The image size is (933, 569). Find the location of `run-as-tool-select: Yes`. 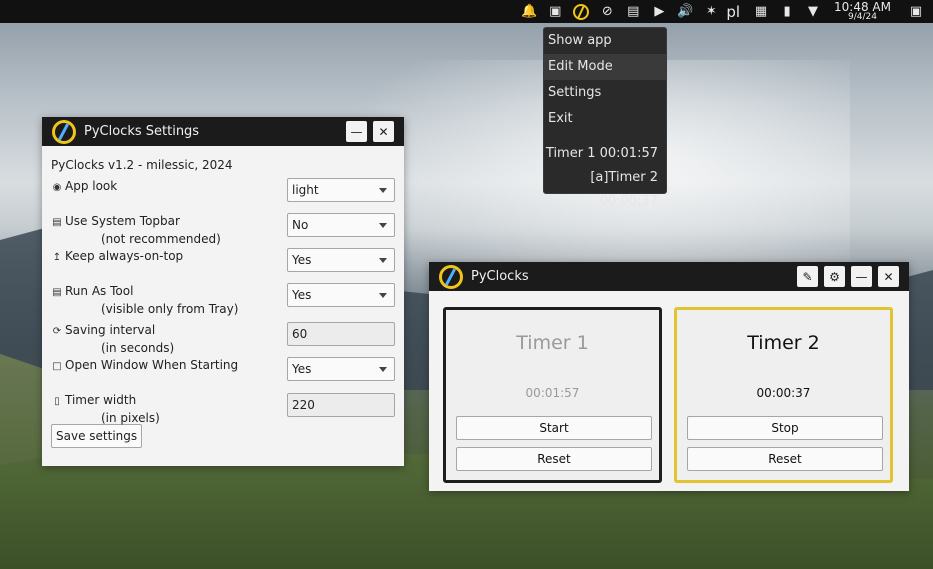

run-as-tool-select: Yes is located at coordinates (341, 295).